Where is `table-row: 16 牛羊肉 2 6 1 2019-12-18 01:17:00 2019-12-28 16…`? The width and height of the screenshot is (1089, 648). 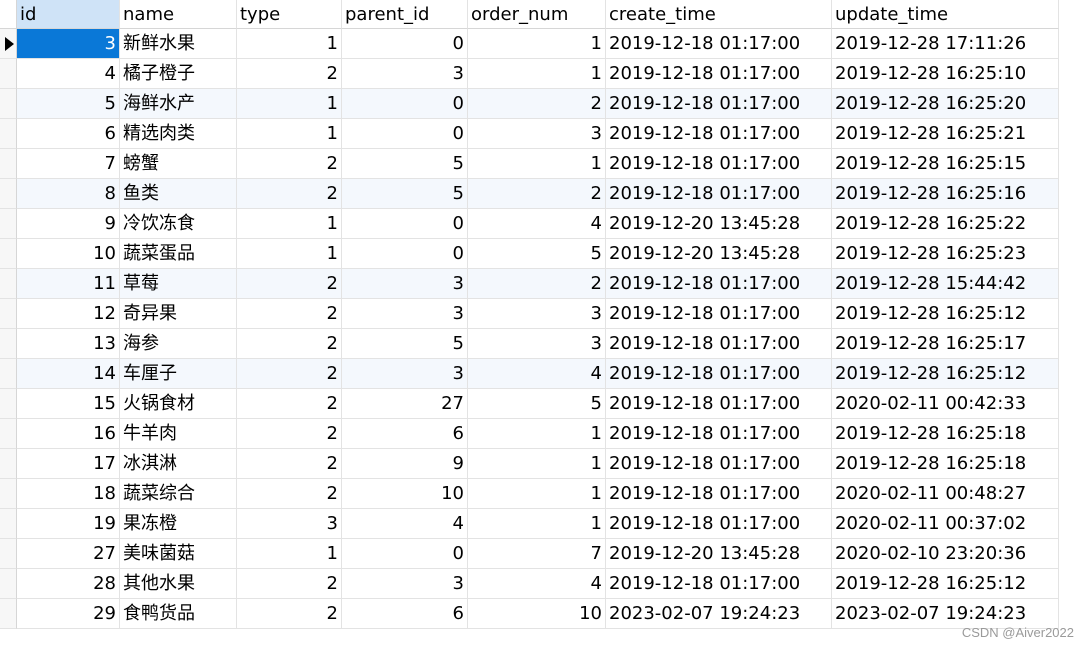 table-row: 16 牛羊肉 2 6 1 2019-12-18 01:17:00 2019-12-28 16… is located at coordinates (529, 434).